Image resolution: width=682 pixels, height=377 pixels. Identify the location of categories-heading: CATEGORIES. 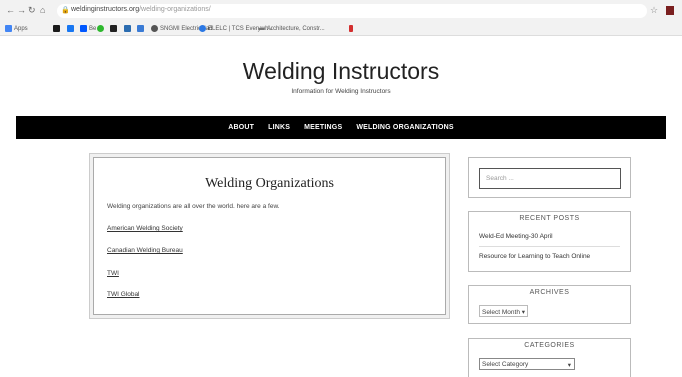
(549, 343).